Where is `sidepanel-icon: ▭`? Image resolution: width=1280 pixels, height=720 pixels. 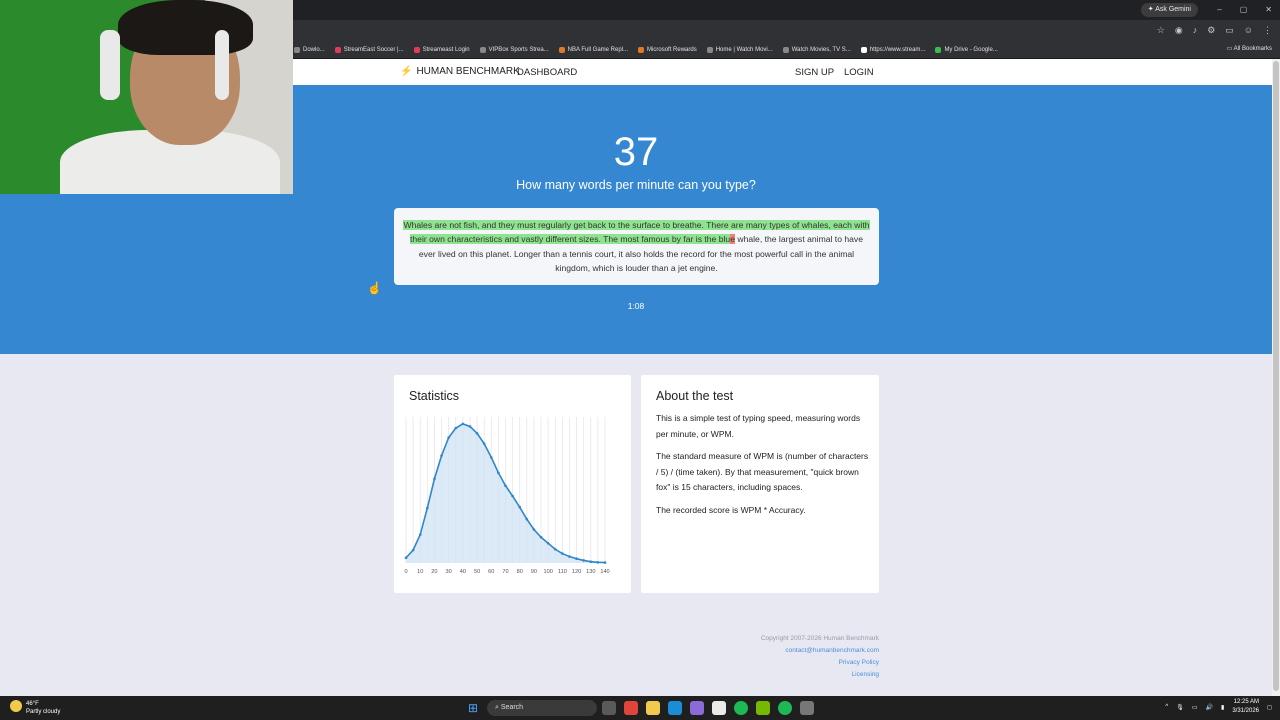 sidepanel-icon: ▭ is located at coordinates (1229, 30).